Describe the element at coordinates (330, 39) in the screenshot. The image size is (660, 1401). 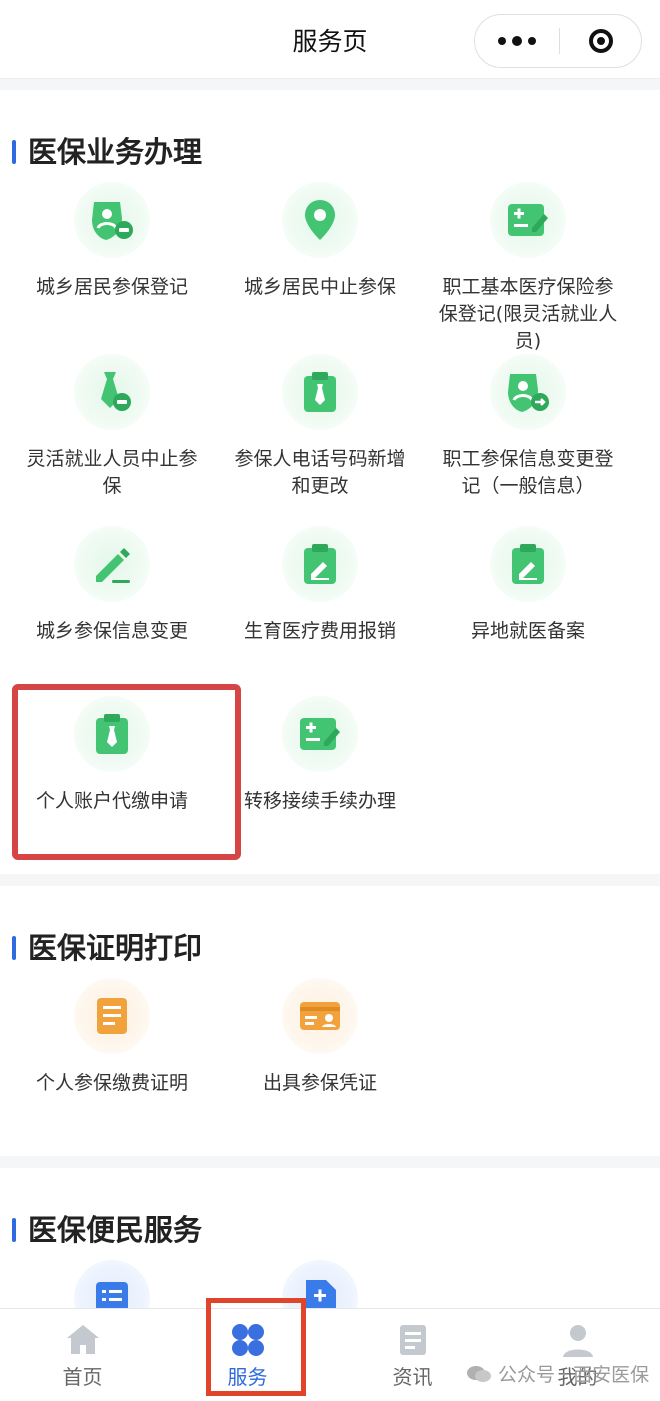
I see `top-nav-bar: 服务页` at that location.